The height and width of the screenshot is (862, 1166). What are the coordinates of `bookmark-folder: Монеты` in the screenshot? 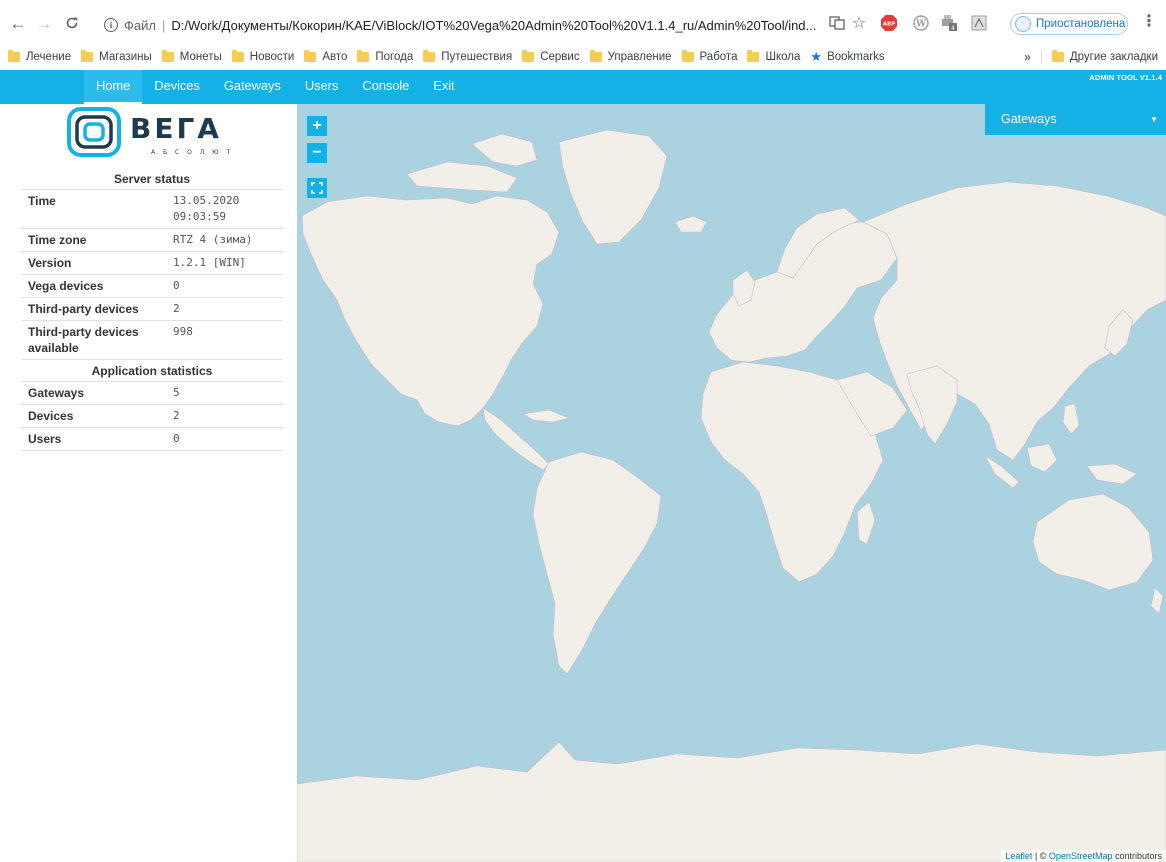 It's located at (191, 56).